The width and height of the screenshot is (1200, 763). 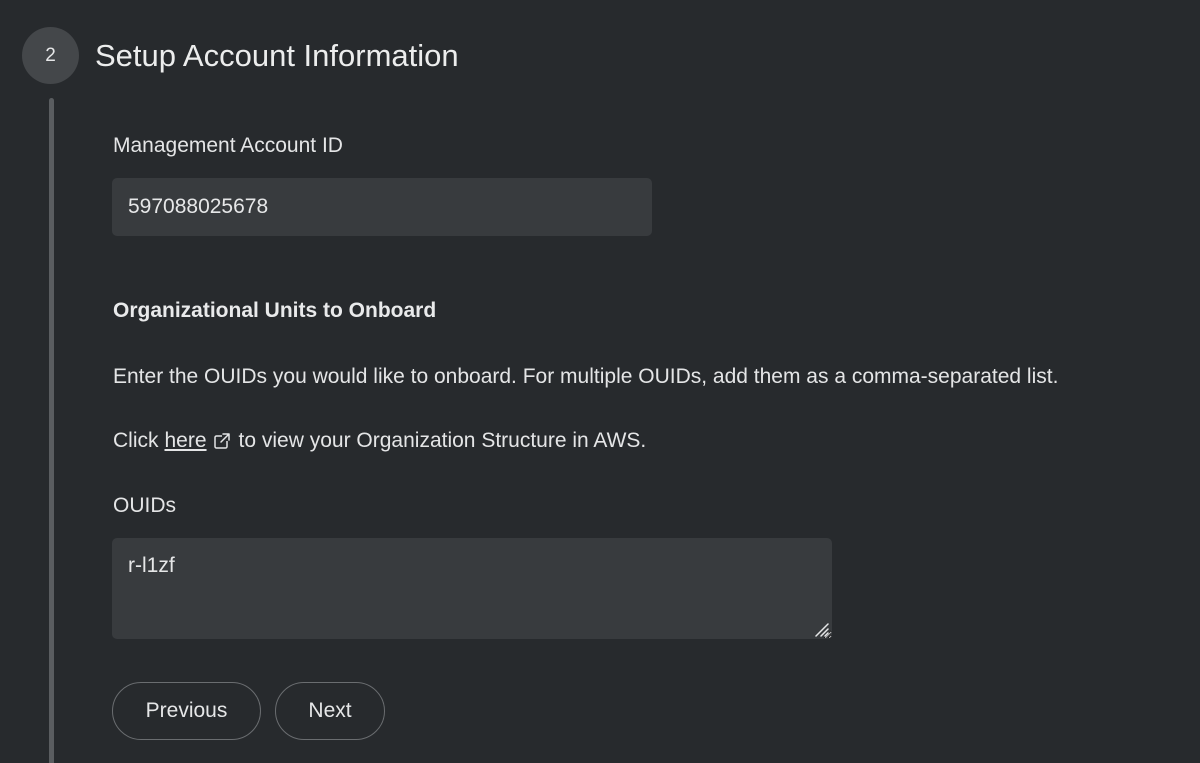 I want to click on resize-handle-icon, so click(x=821, y=629).